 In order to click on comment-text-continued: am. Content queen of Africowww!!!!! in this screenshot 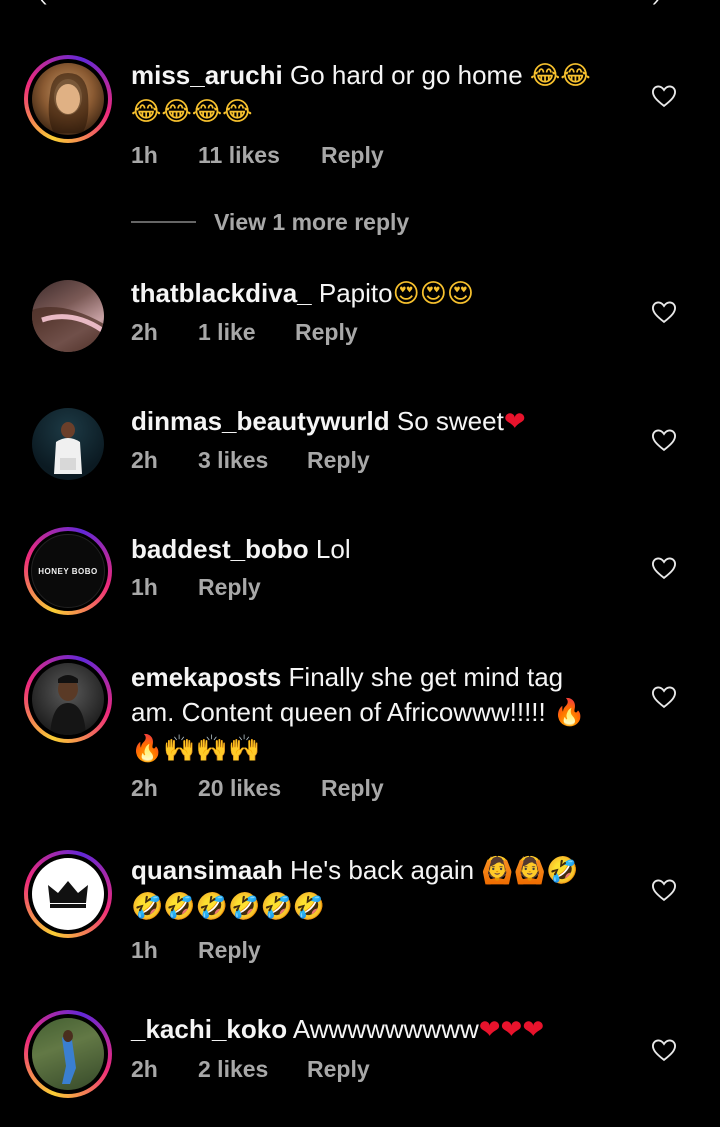, I will do `click(338, 712)`.